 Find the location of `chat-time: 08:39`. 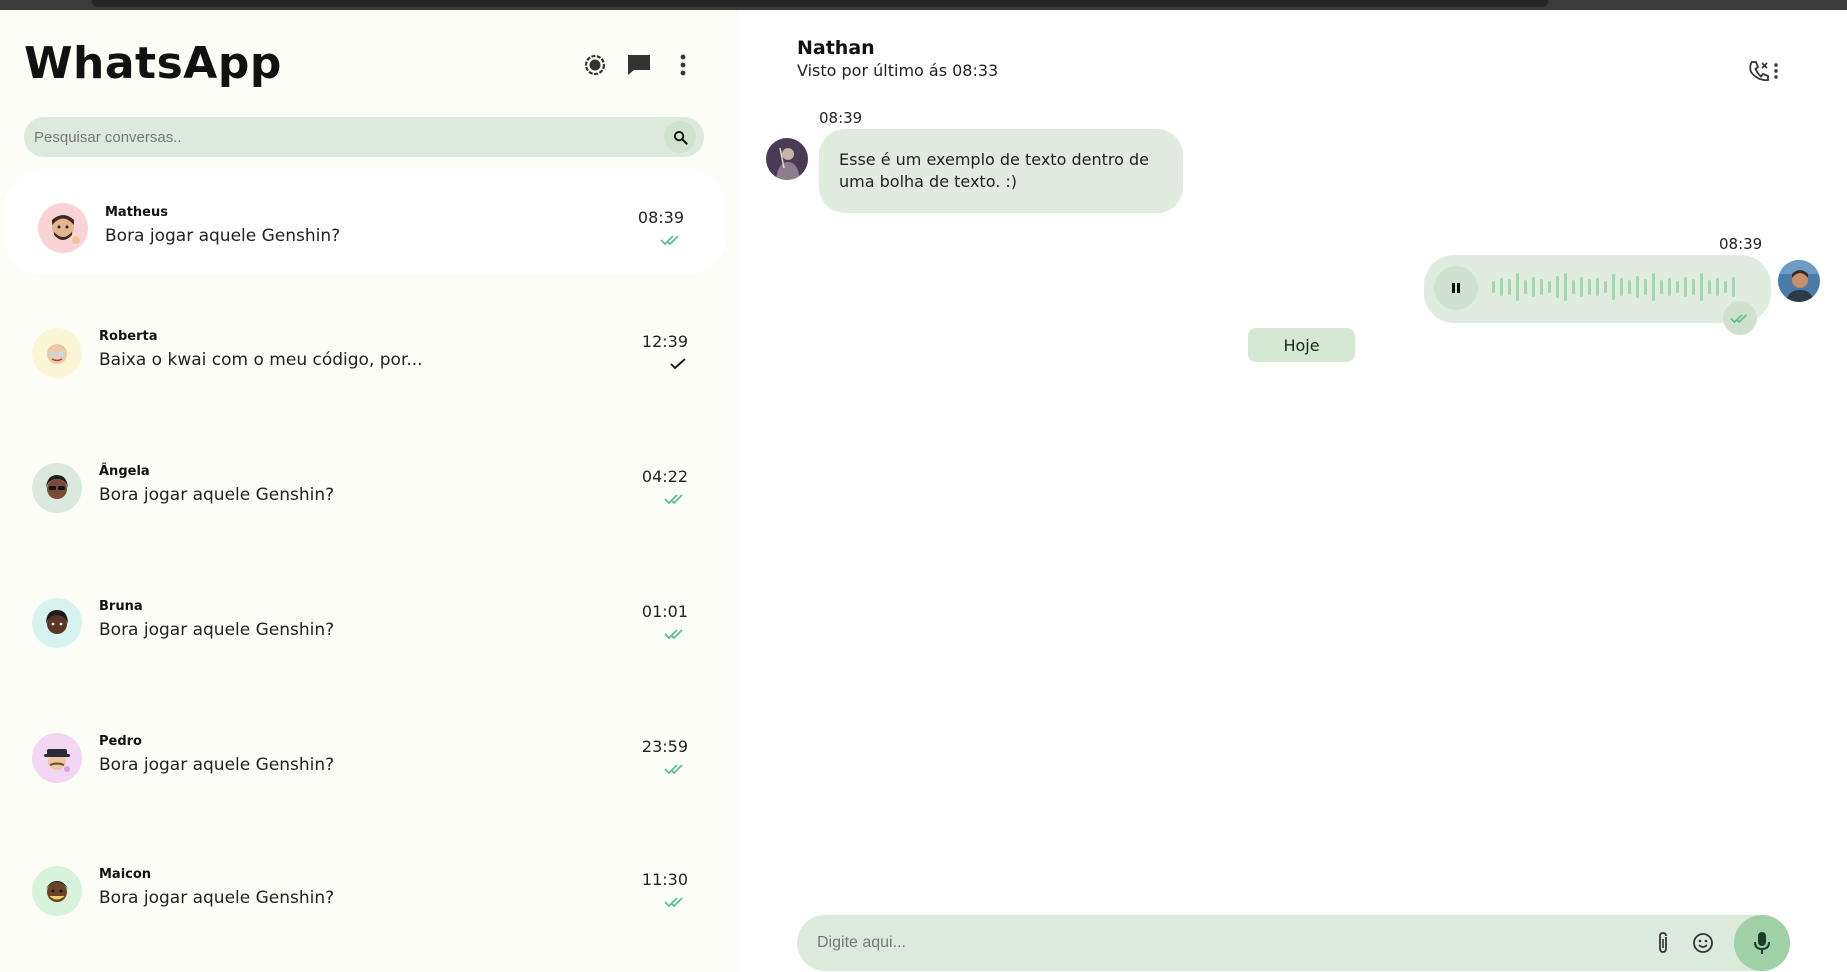

chat-time: 08:39 is located at coordinates (660, 217).